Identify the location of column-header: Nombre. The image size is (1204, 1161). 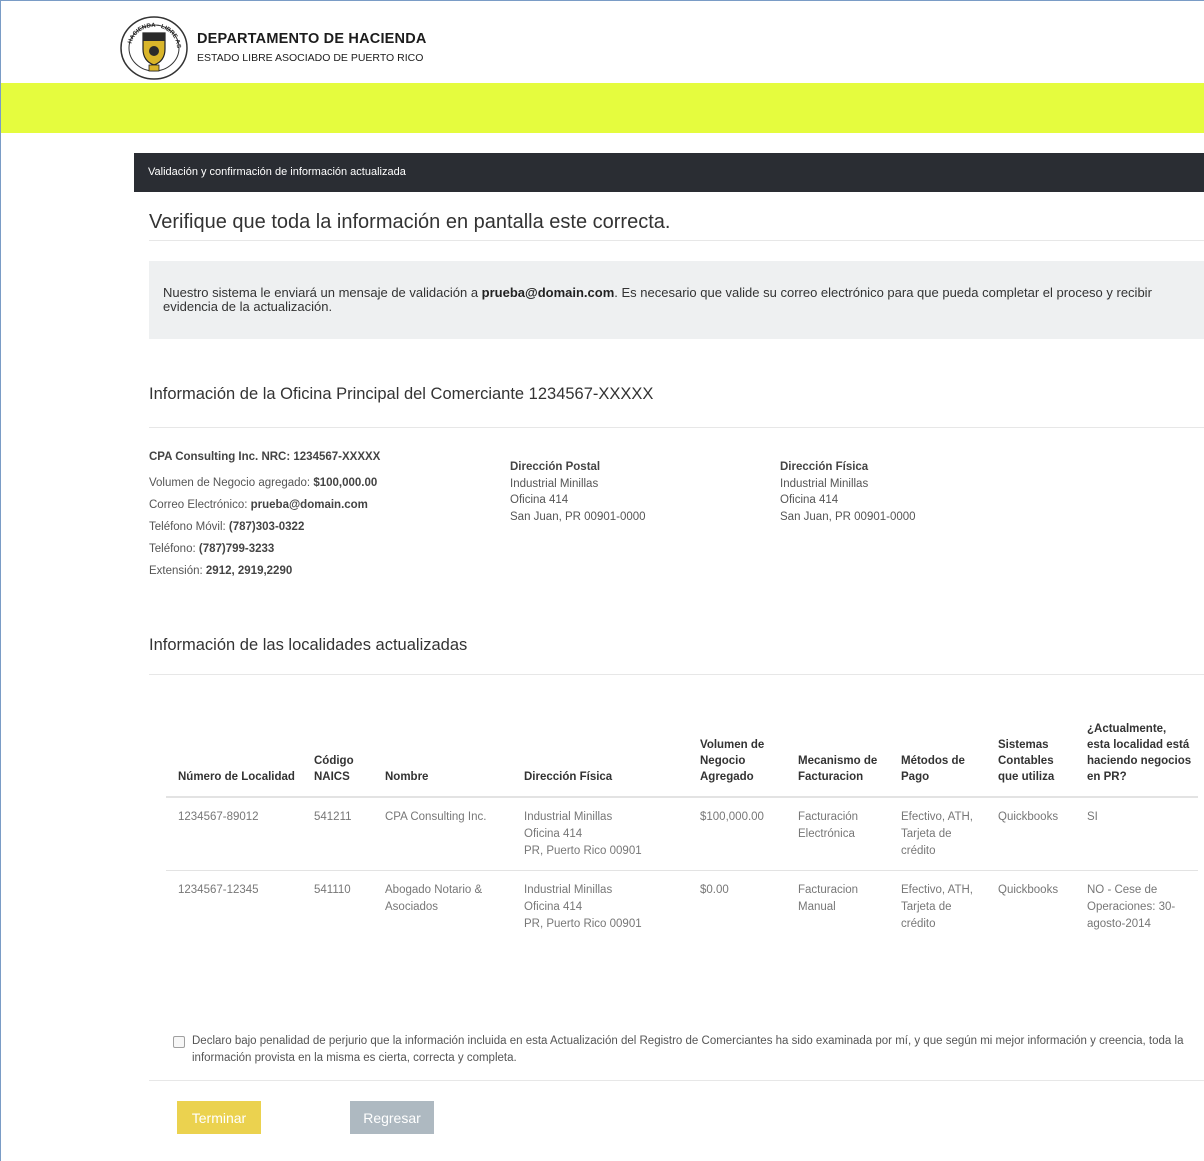
(442, 759).